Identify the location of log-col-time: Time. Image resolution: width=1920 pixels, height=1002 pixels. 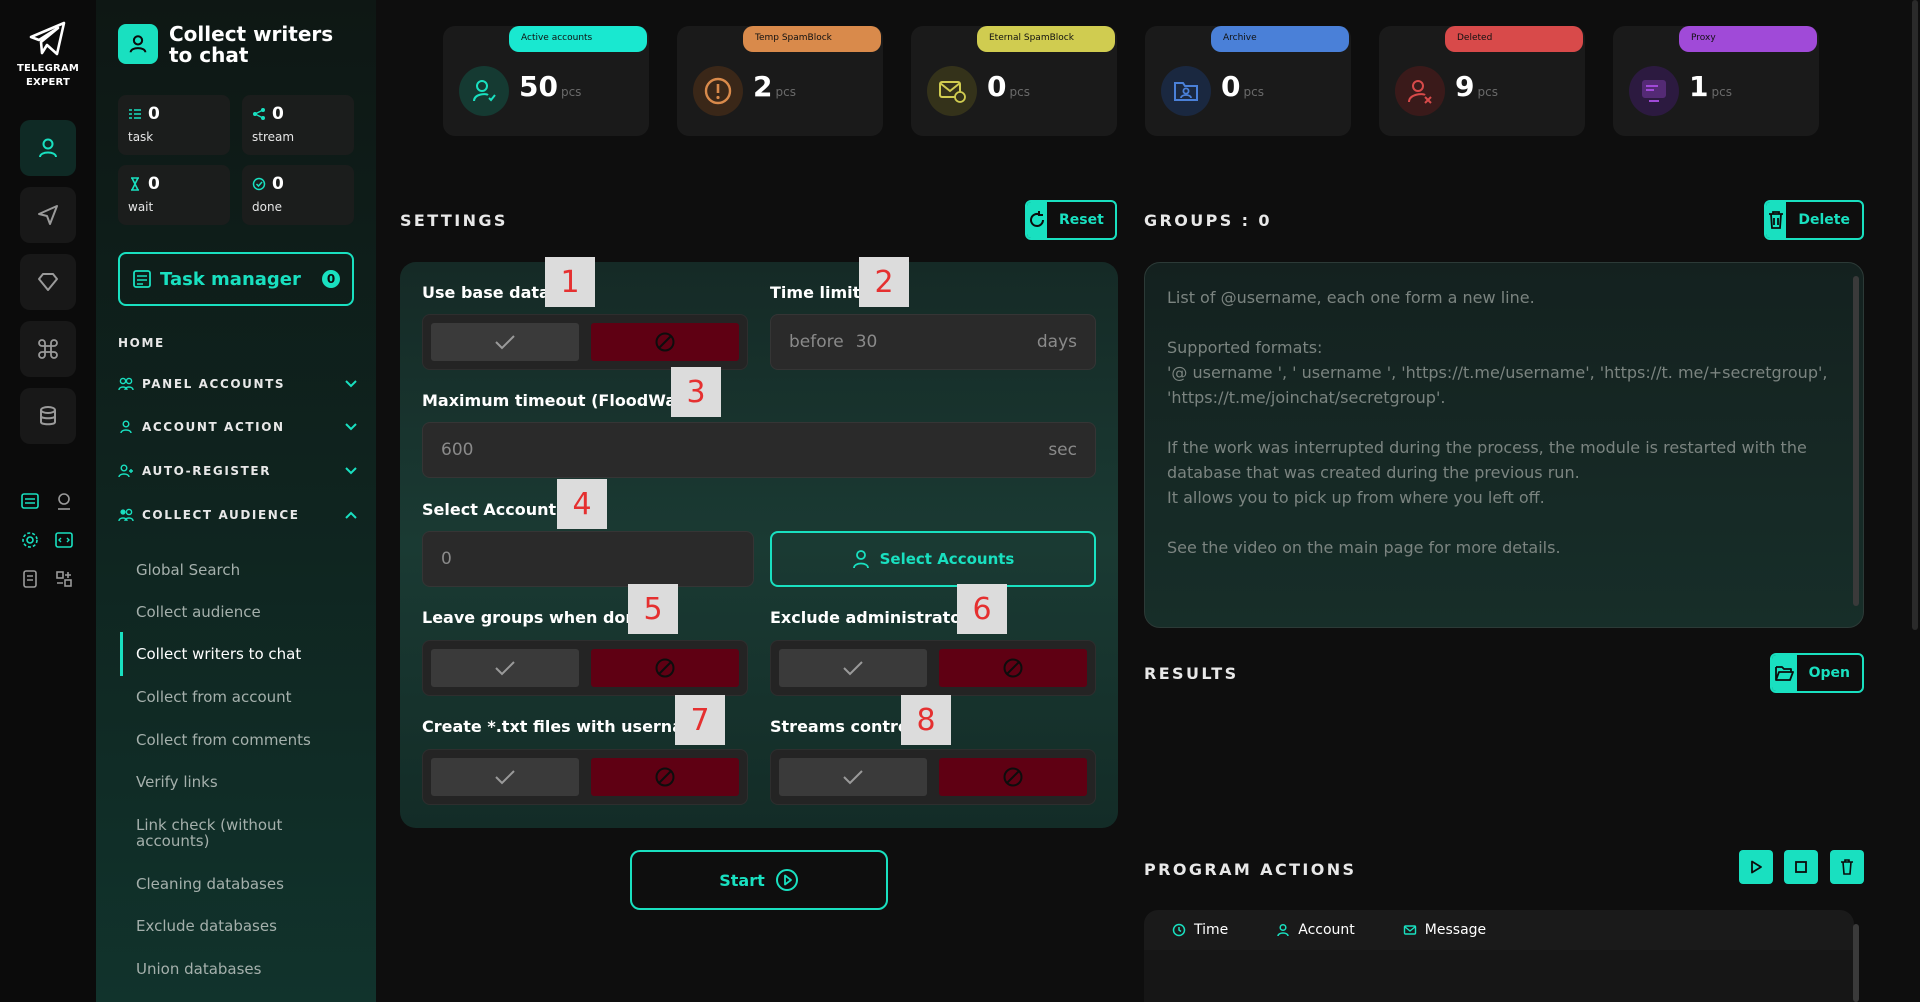
(1200, 930).